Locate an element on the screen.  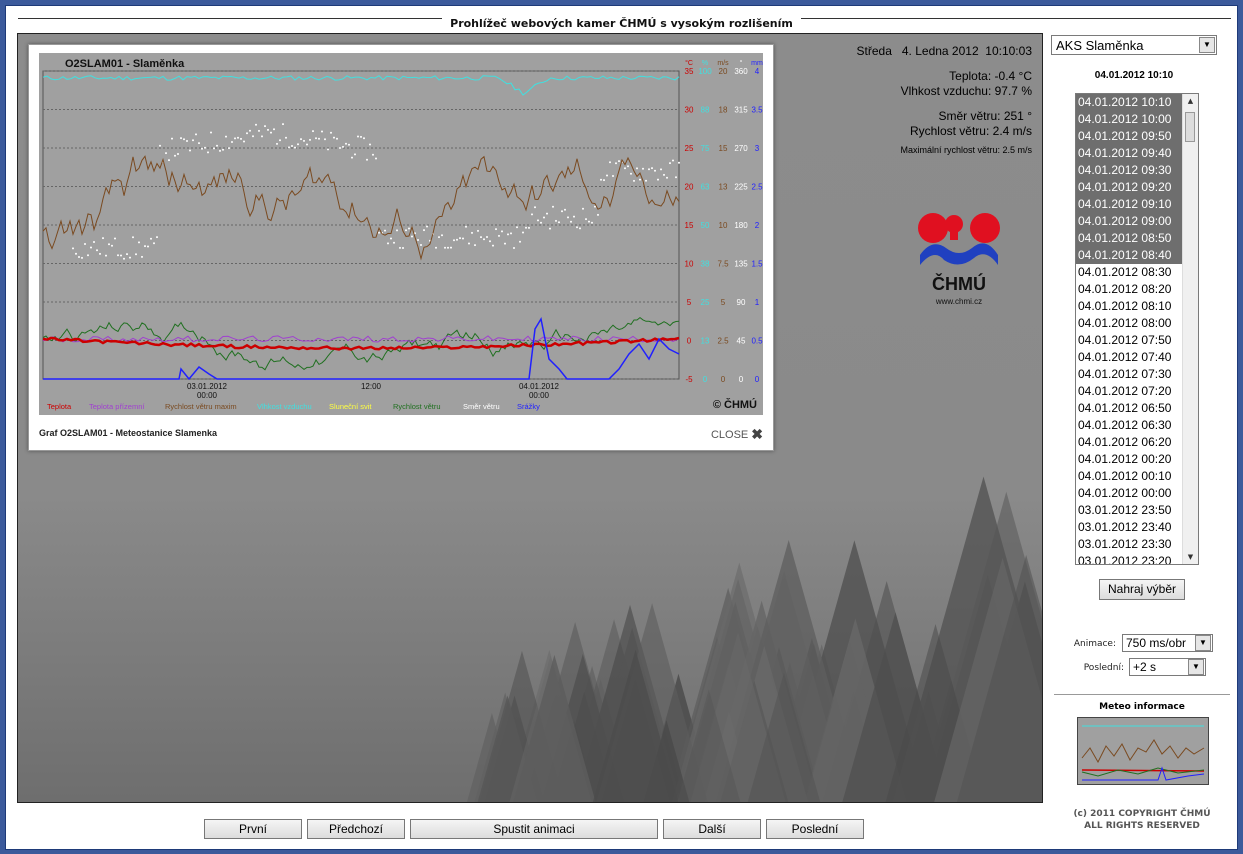
time-list-item: 04.01.2012 07:20 is located at coordinates (1129, 391).